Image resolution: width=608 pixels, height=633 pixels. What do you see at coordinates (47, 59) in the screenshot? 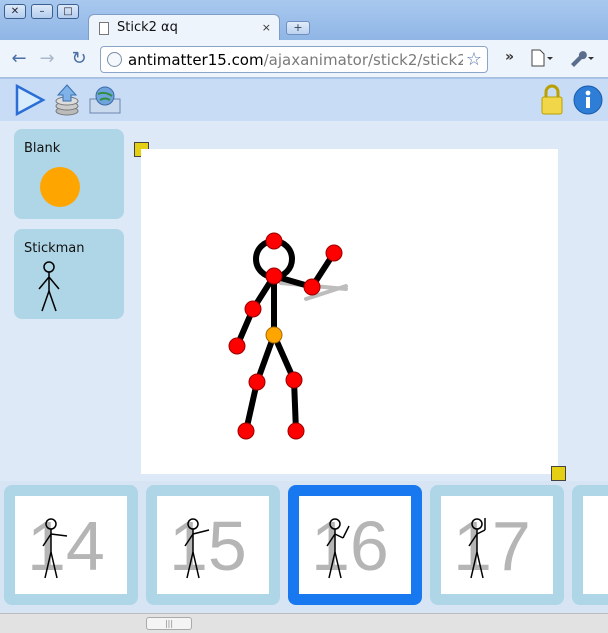
I see `forward-icon: →` at bounding box center [47, 59].